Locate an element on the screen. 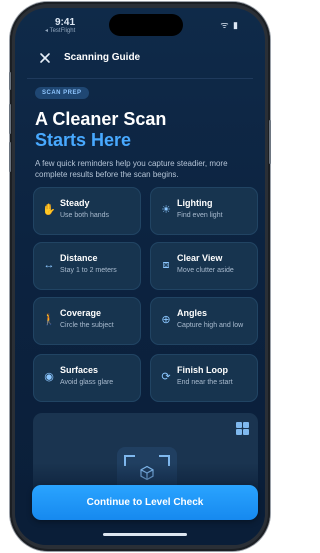  tip-title: Coverage is located at coordinates (81, 313).